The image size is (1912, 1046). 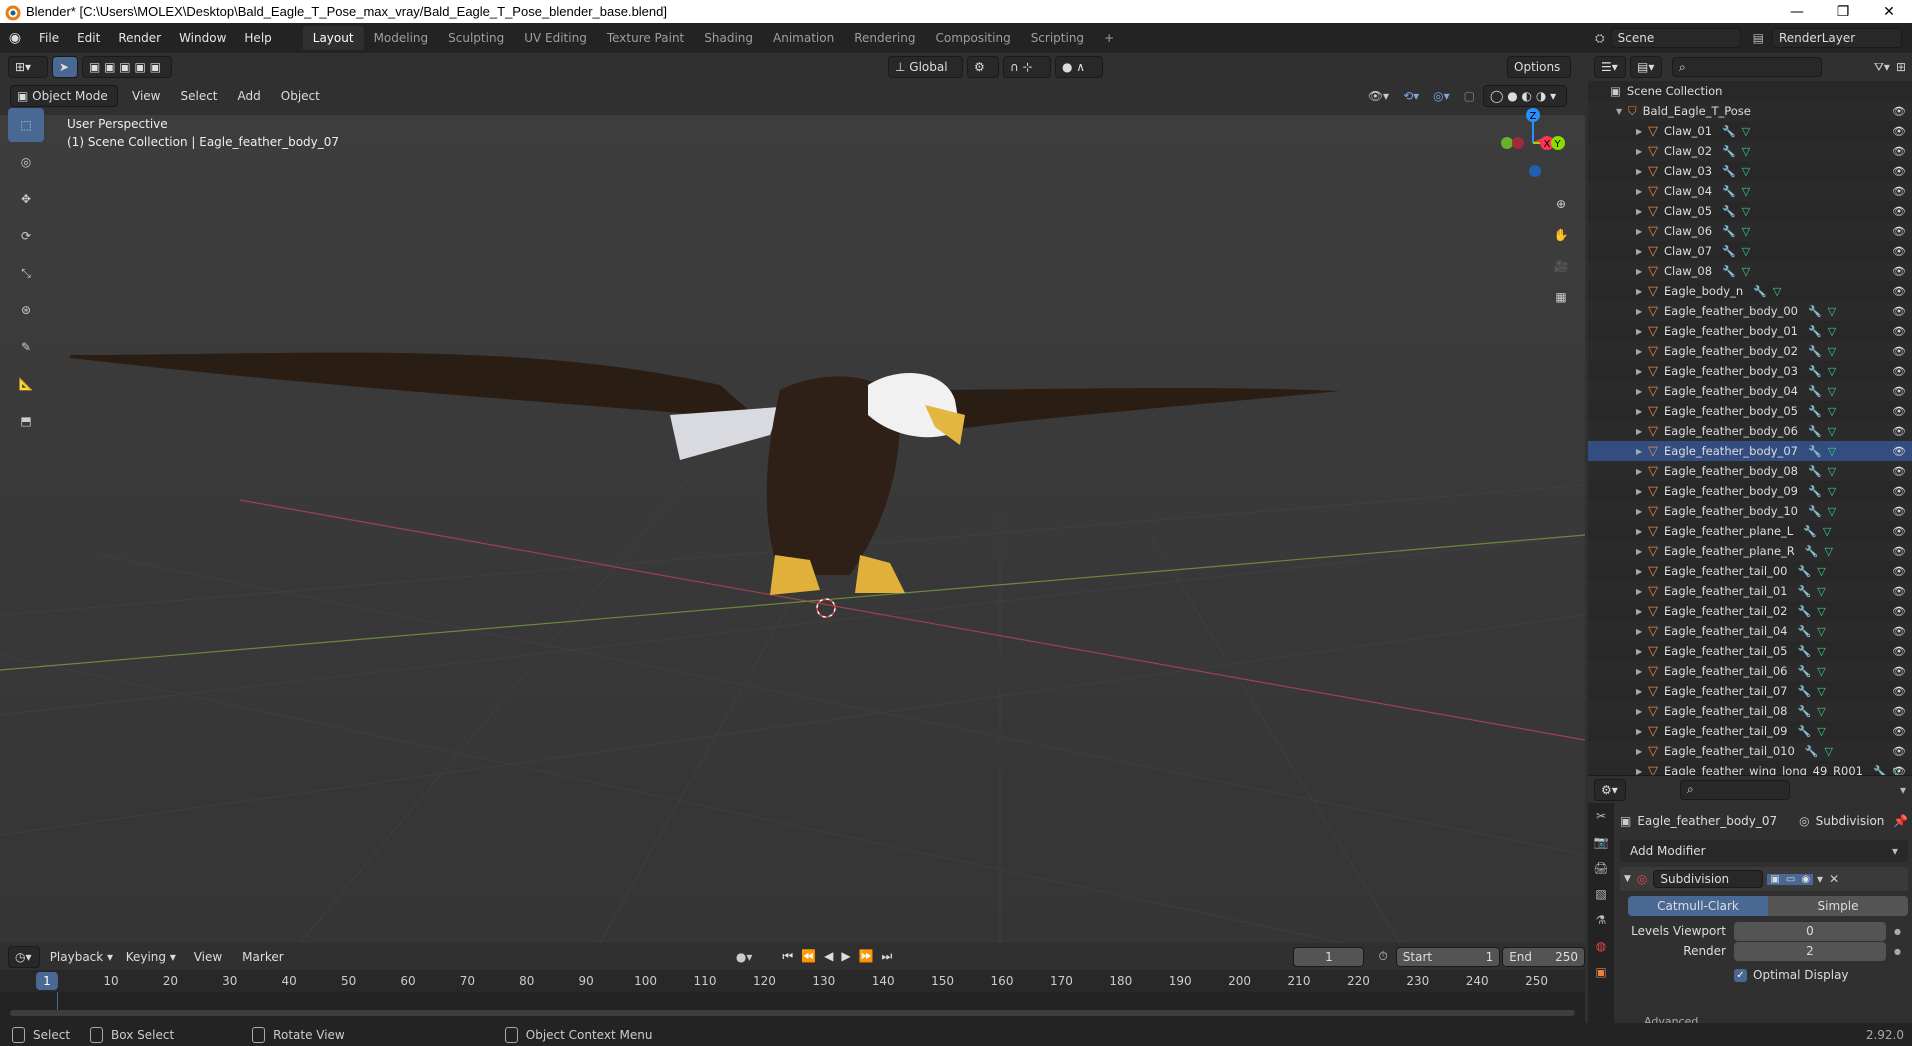 What do you see at coordinates (1750, 191) in the screenshot?
I see `outliner-object-row: ▶ ▽ Claw_04 🔧 ▽ 👁` at bounding box center [1750, 191].